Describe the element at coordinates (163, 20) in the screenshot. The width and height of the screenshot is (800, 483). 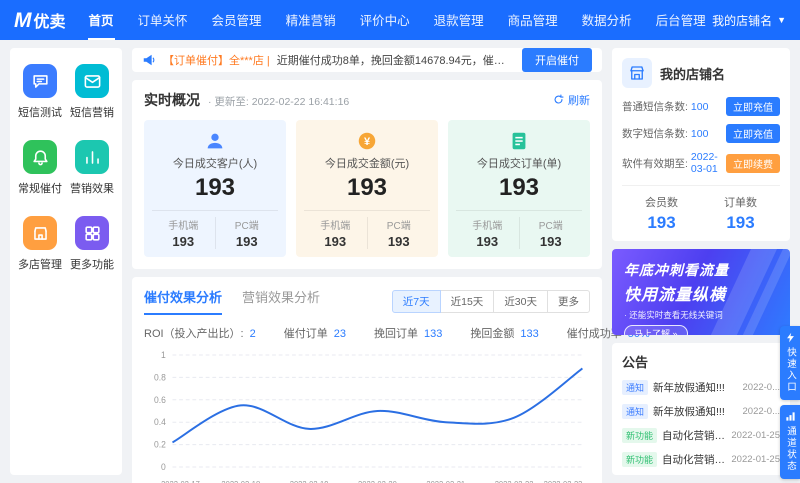
I see `nav-item-order-care: 订单关怀` at that location.